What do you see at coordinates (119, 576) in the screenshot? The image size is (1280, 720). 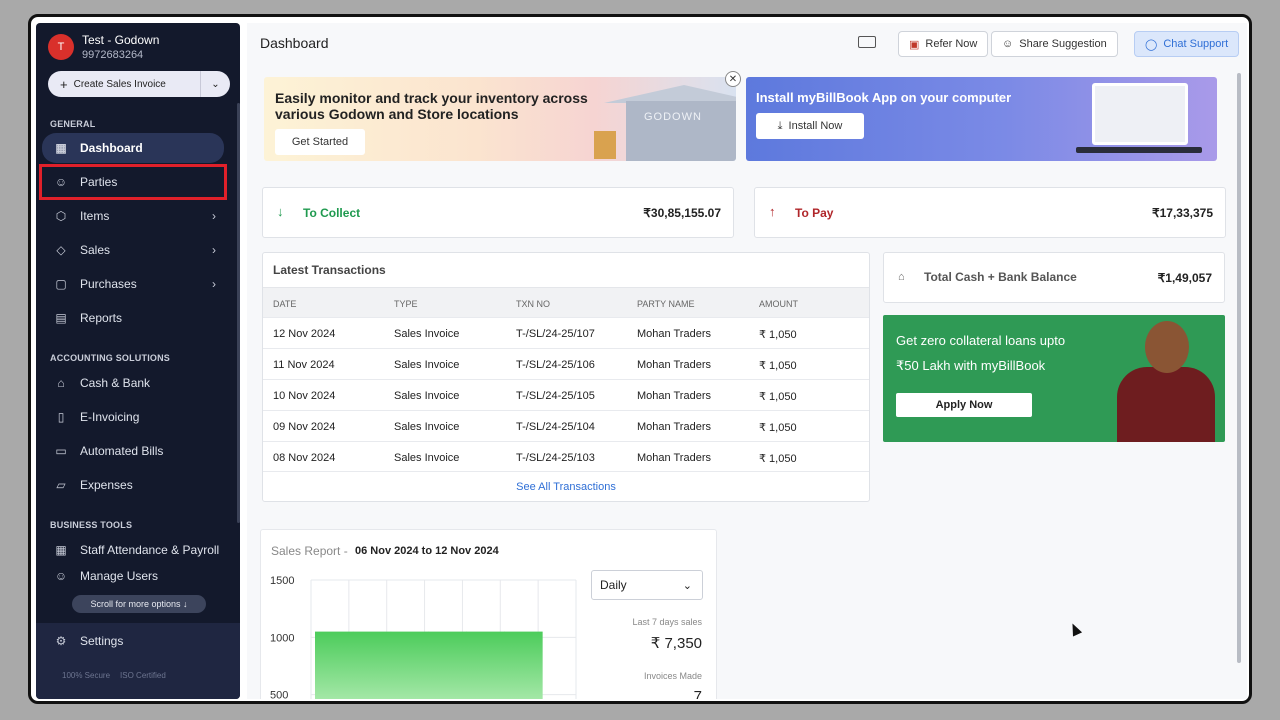 I see `sidebar-item-label: Manage Users` at bounding box center [119, 576].